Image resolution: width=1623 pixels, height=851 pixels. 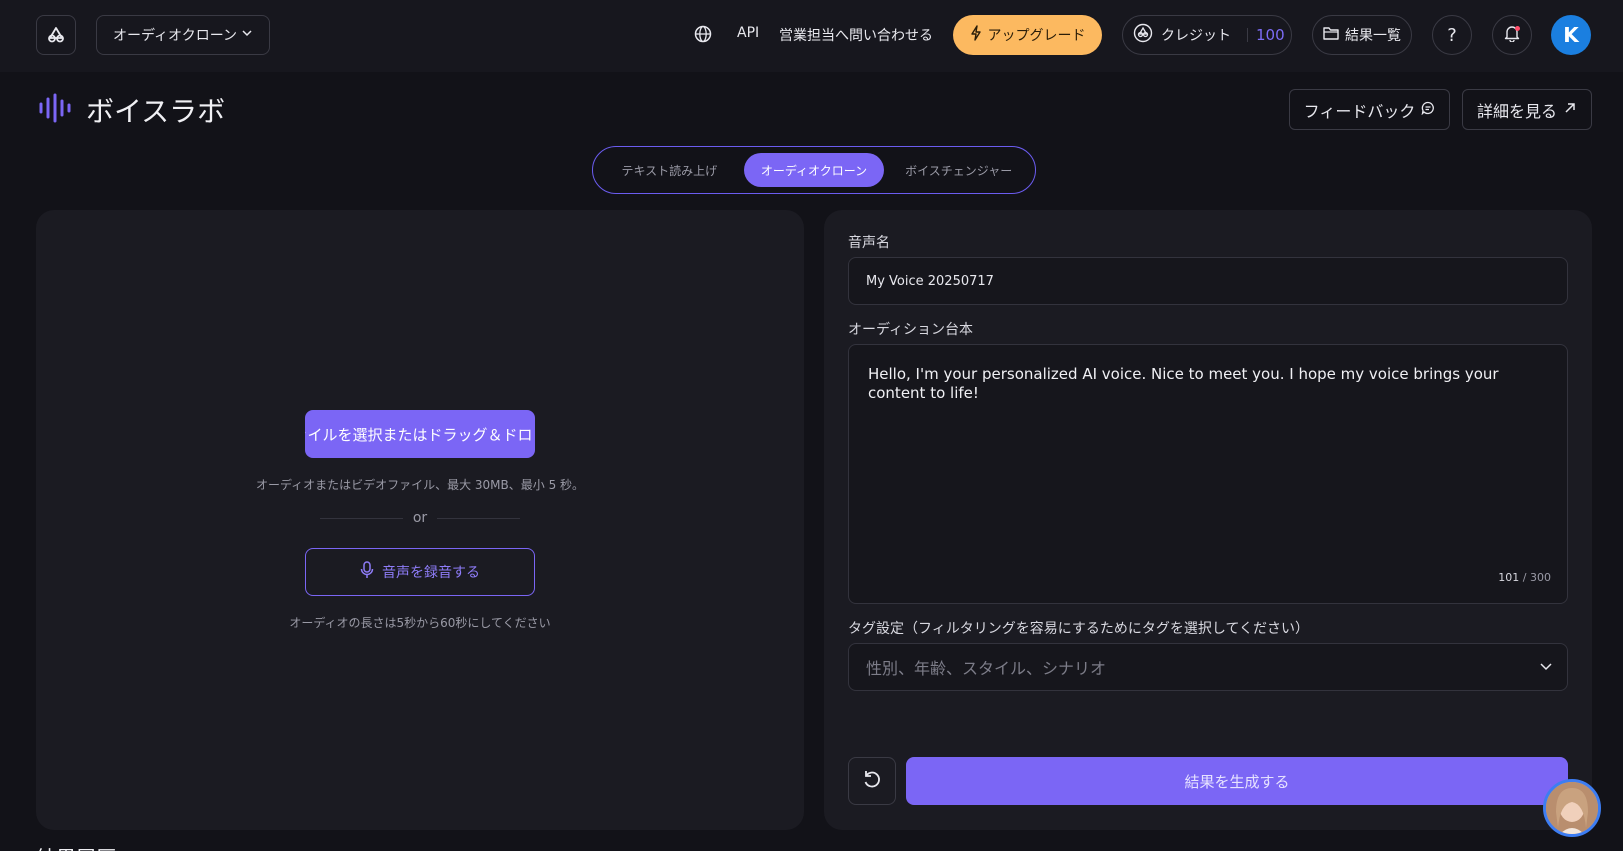 I want to click on voice-name-input: My Voice 20250717, so click(x=1208, y=281).